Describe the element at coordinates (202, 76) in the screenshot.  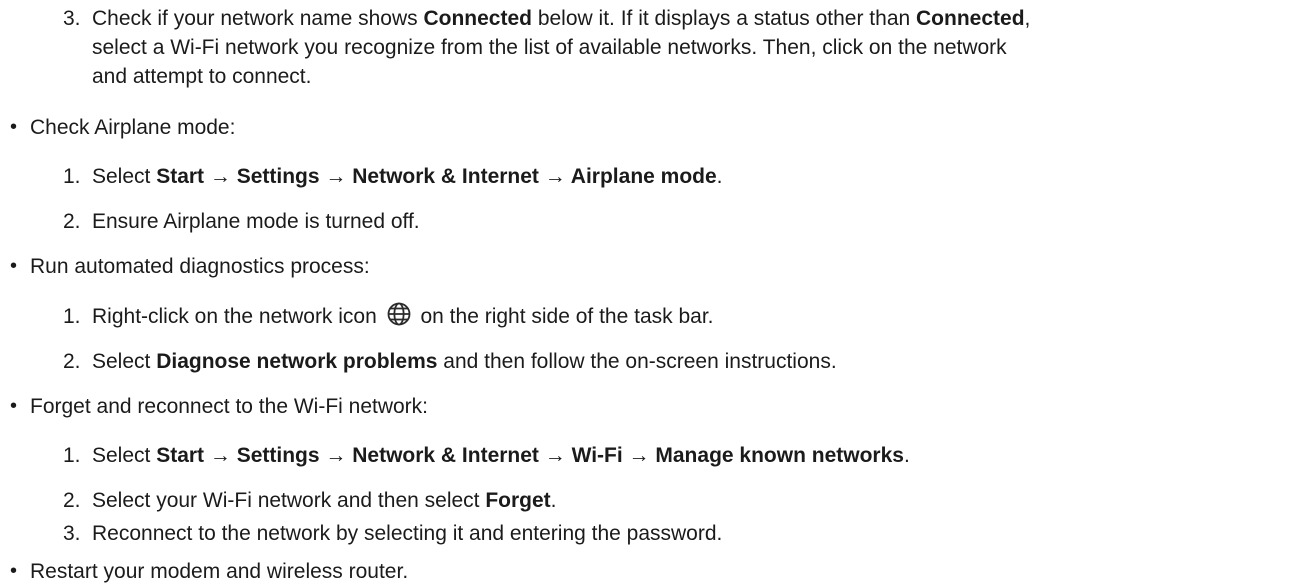
I see `step-3-line-3: and attempt to connect.` at that location.